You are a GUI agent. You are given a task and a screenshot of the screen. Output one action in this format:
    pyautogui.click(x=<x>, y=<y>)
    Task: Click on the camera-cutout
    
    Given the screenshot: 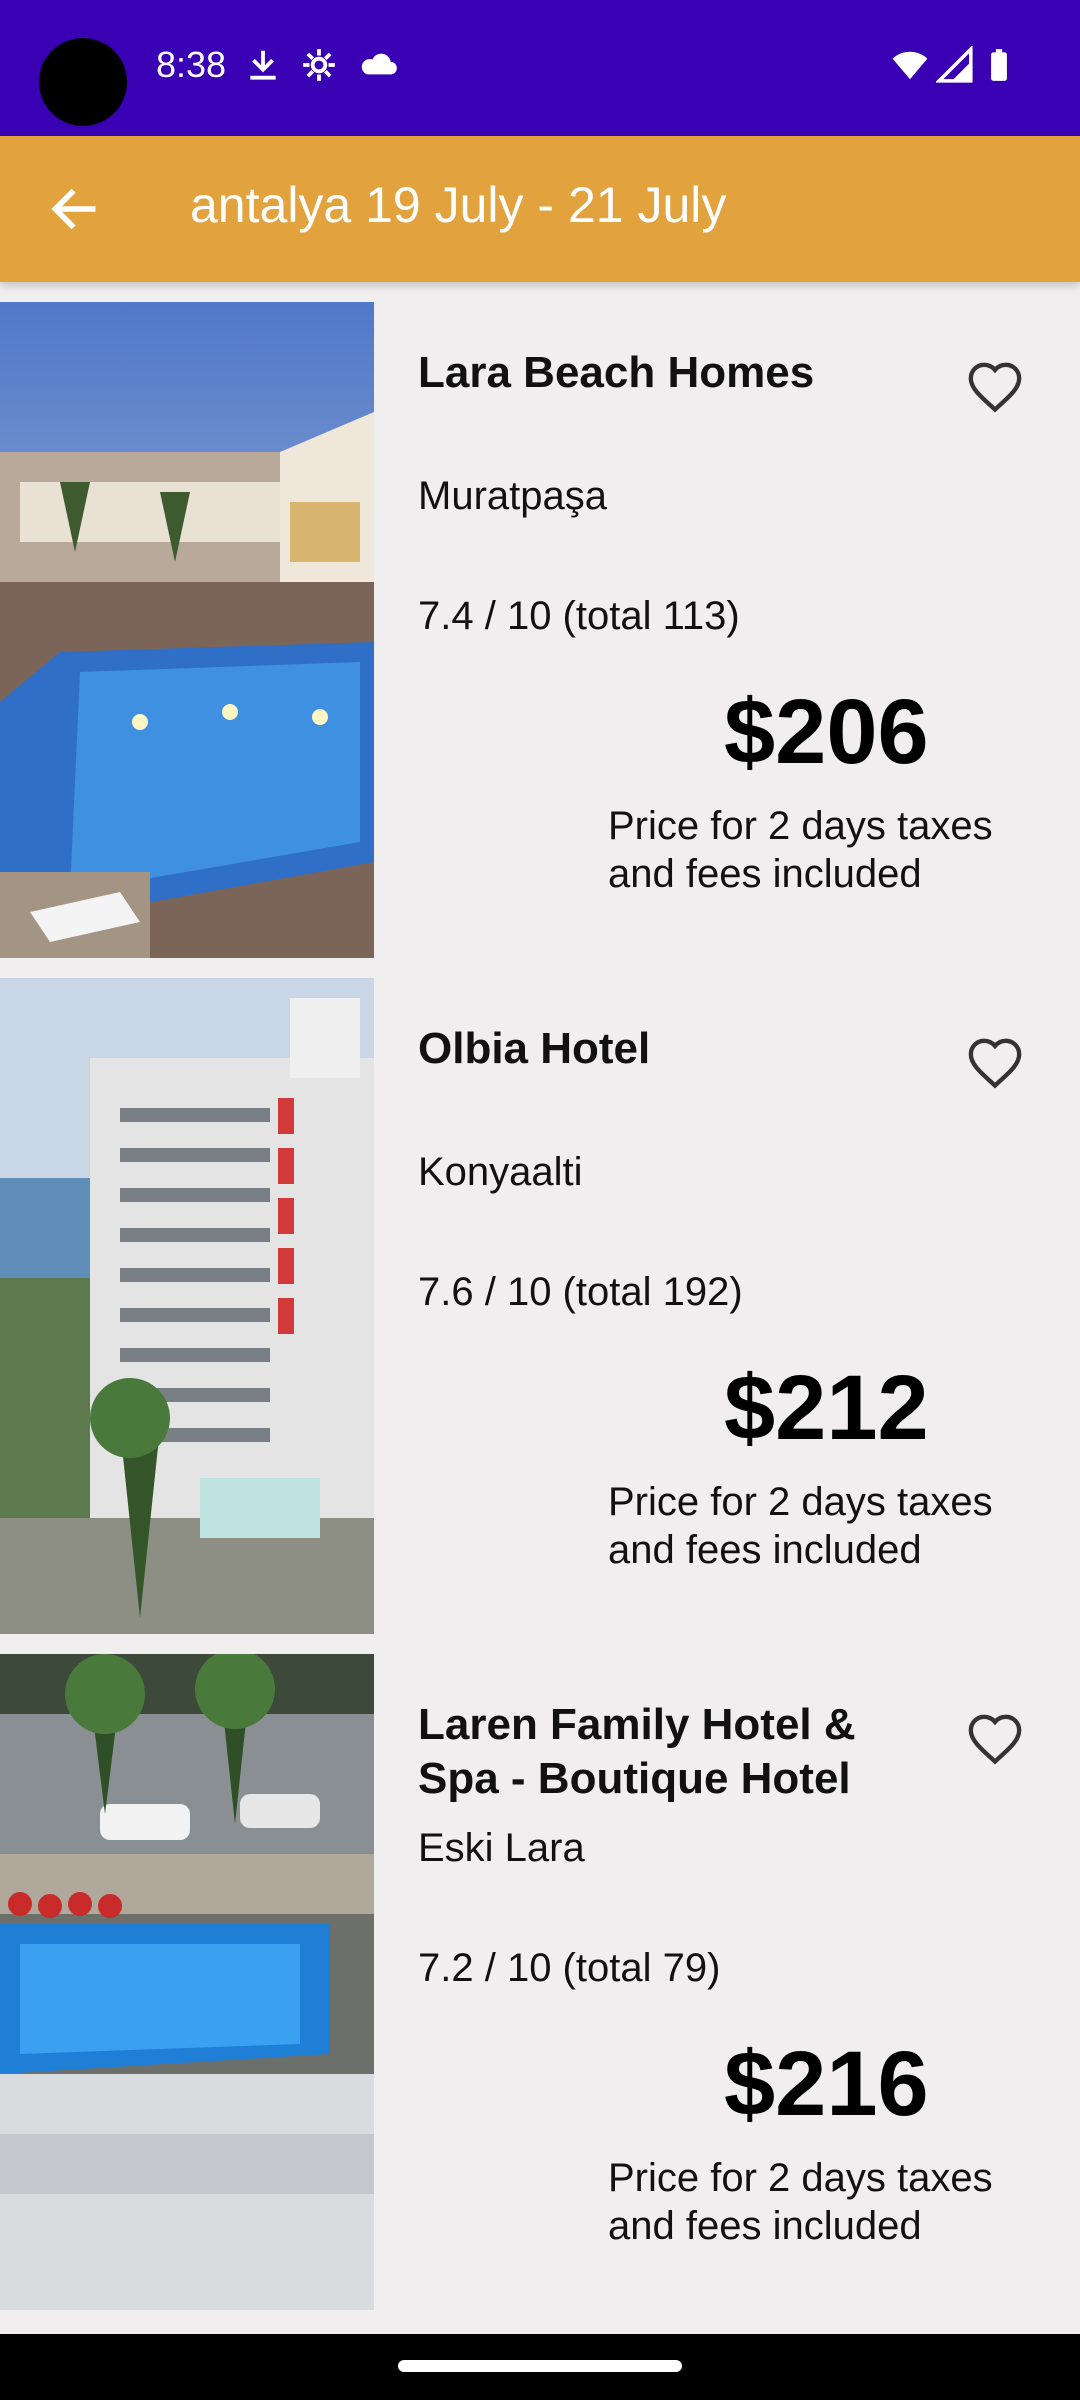 What is the action you would take?
    pyautogui.click(x=83, y=82)
    